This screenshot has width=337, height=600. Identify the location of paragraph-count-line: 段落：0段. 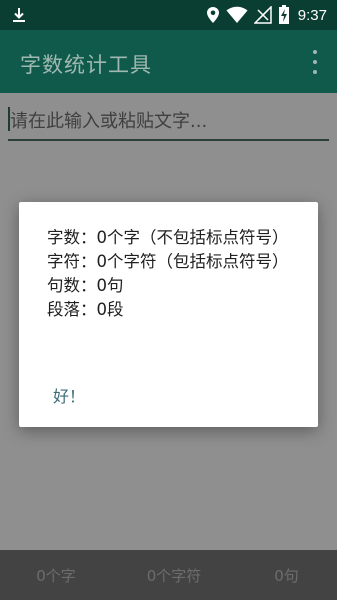
(85, 309).